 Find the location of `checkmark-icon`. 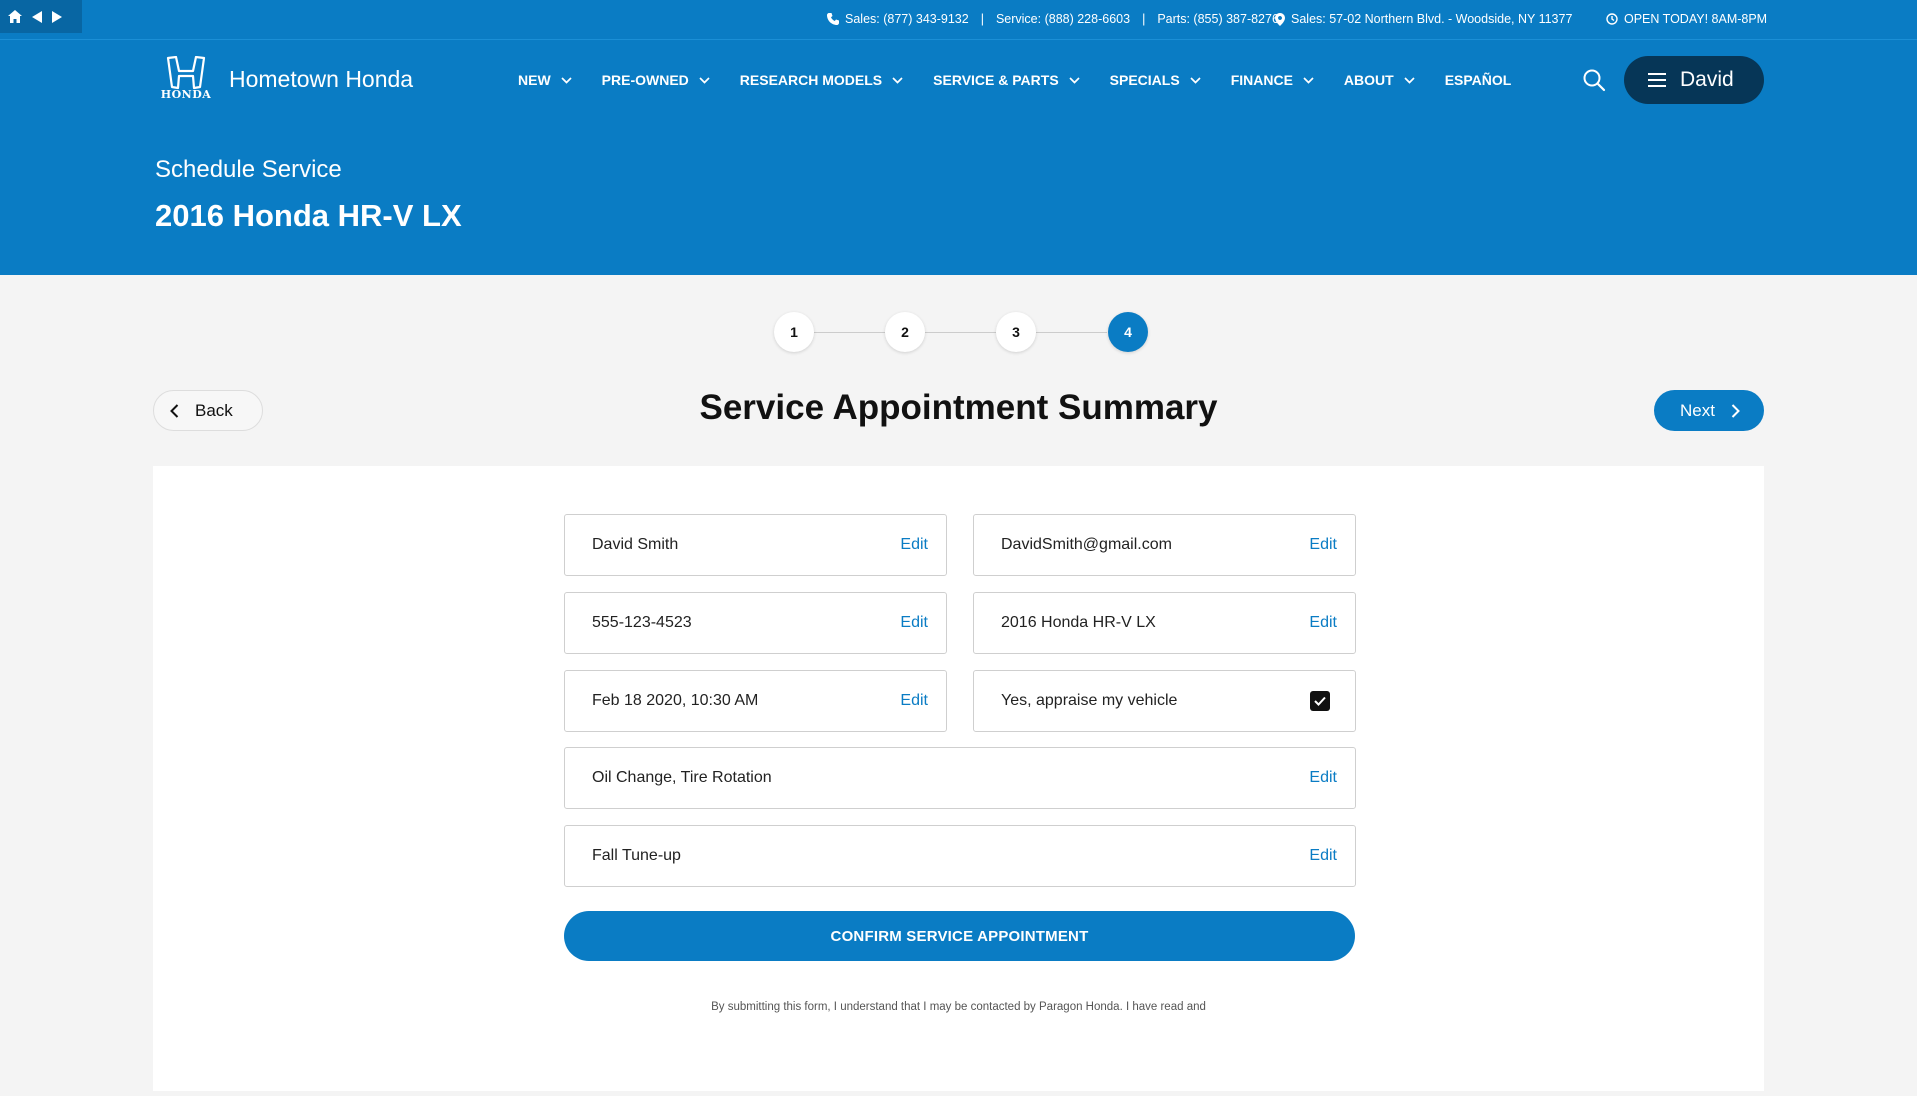

checkmark-icon is located at coordinates (1320, 701).